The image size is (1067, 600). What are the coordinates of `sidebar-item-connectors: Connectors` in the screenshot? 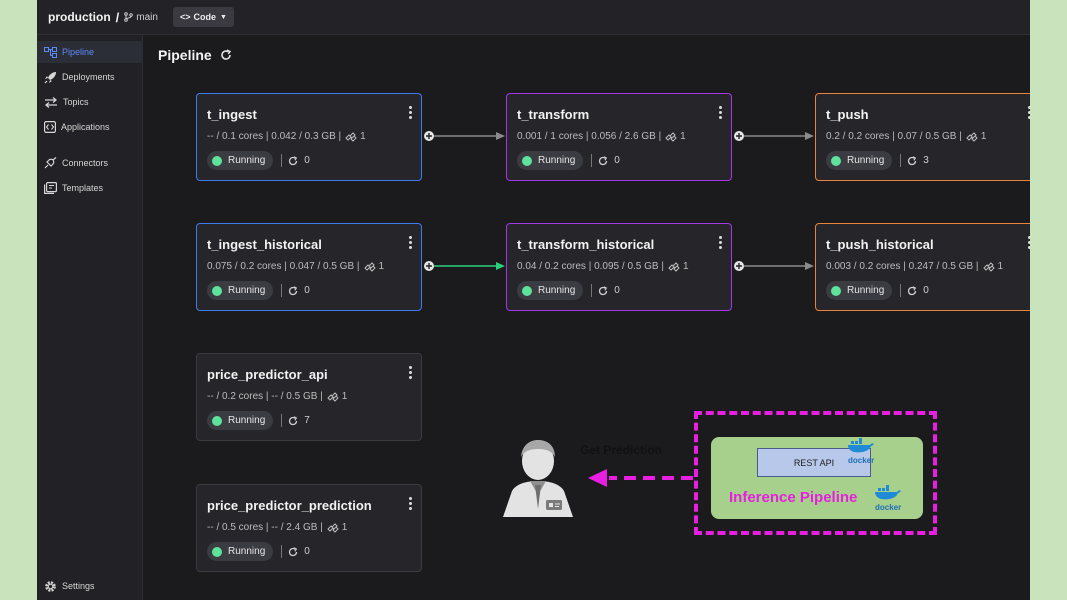 It's located at (90, 163).